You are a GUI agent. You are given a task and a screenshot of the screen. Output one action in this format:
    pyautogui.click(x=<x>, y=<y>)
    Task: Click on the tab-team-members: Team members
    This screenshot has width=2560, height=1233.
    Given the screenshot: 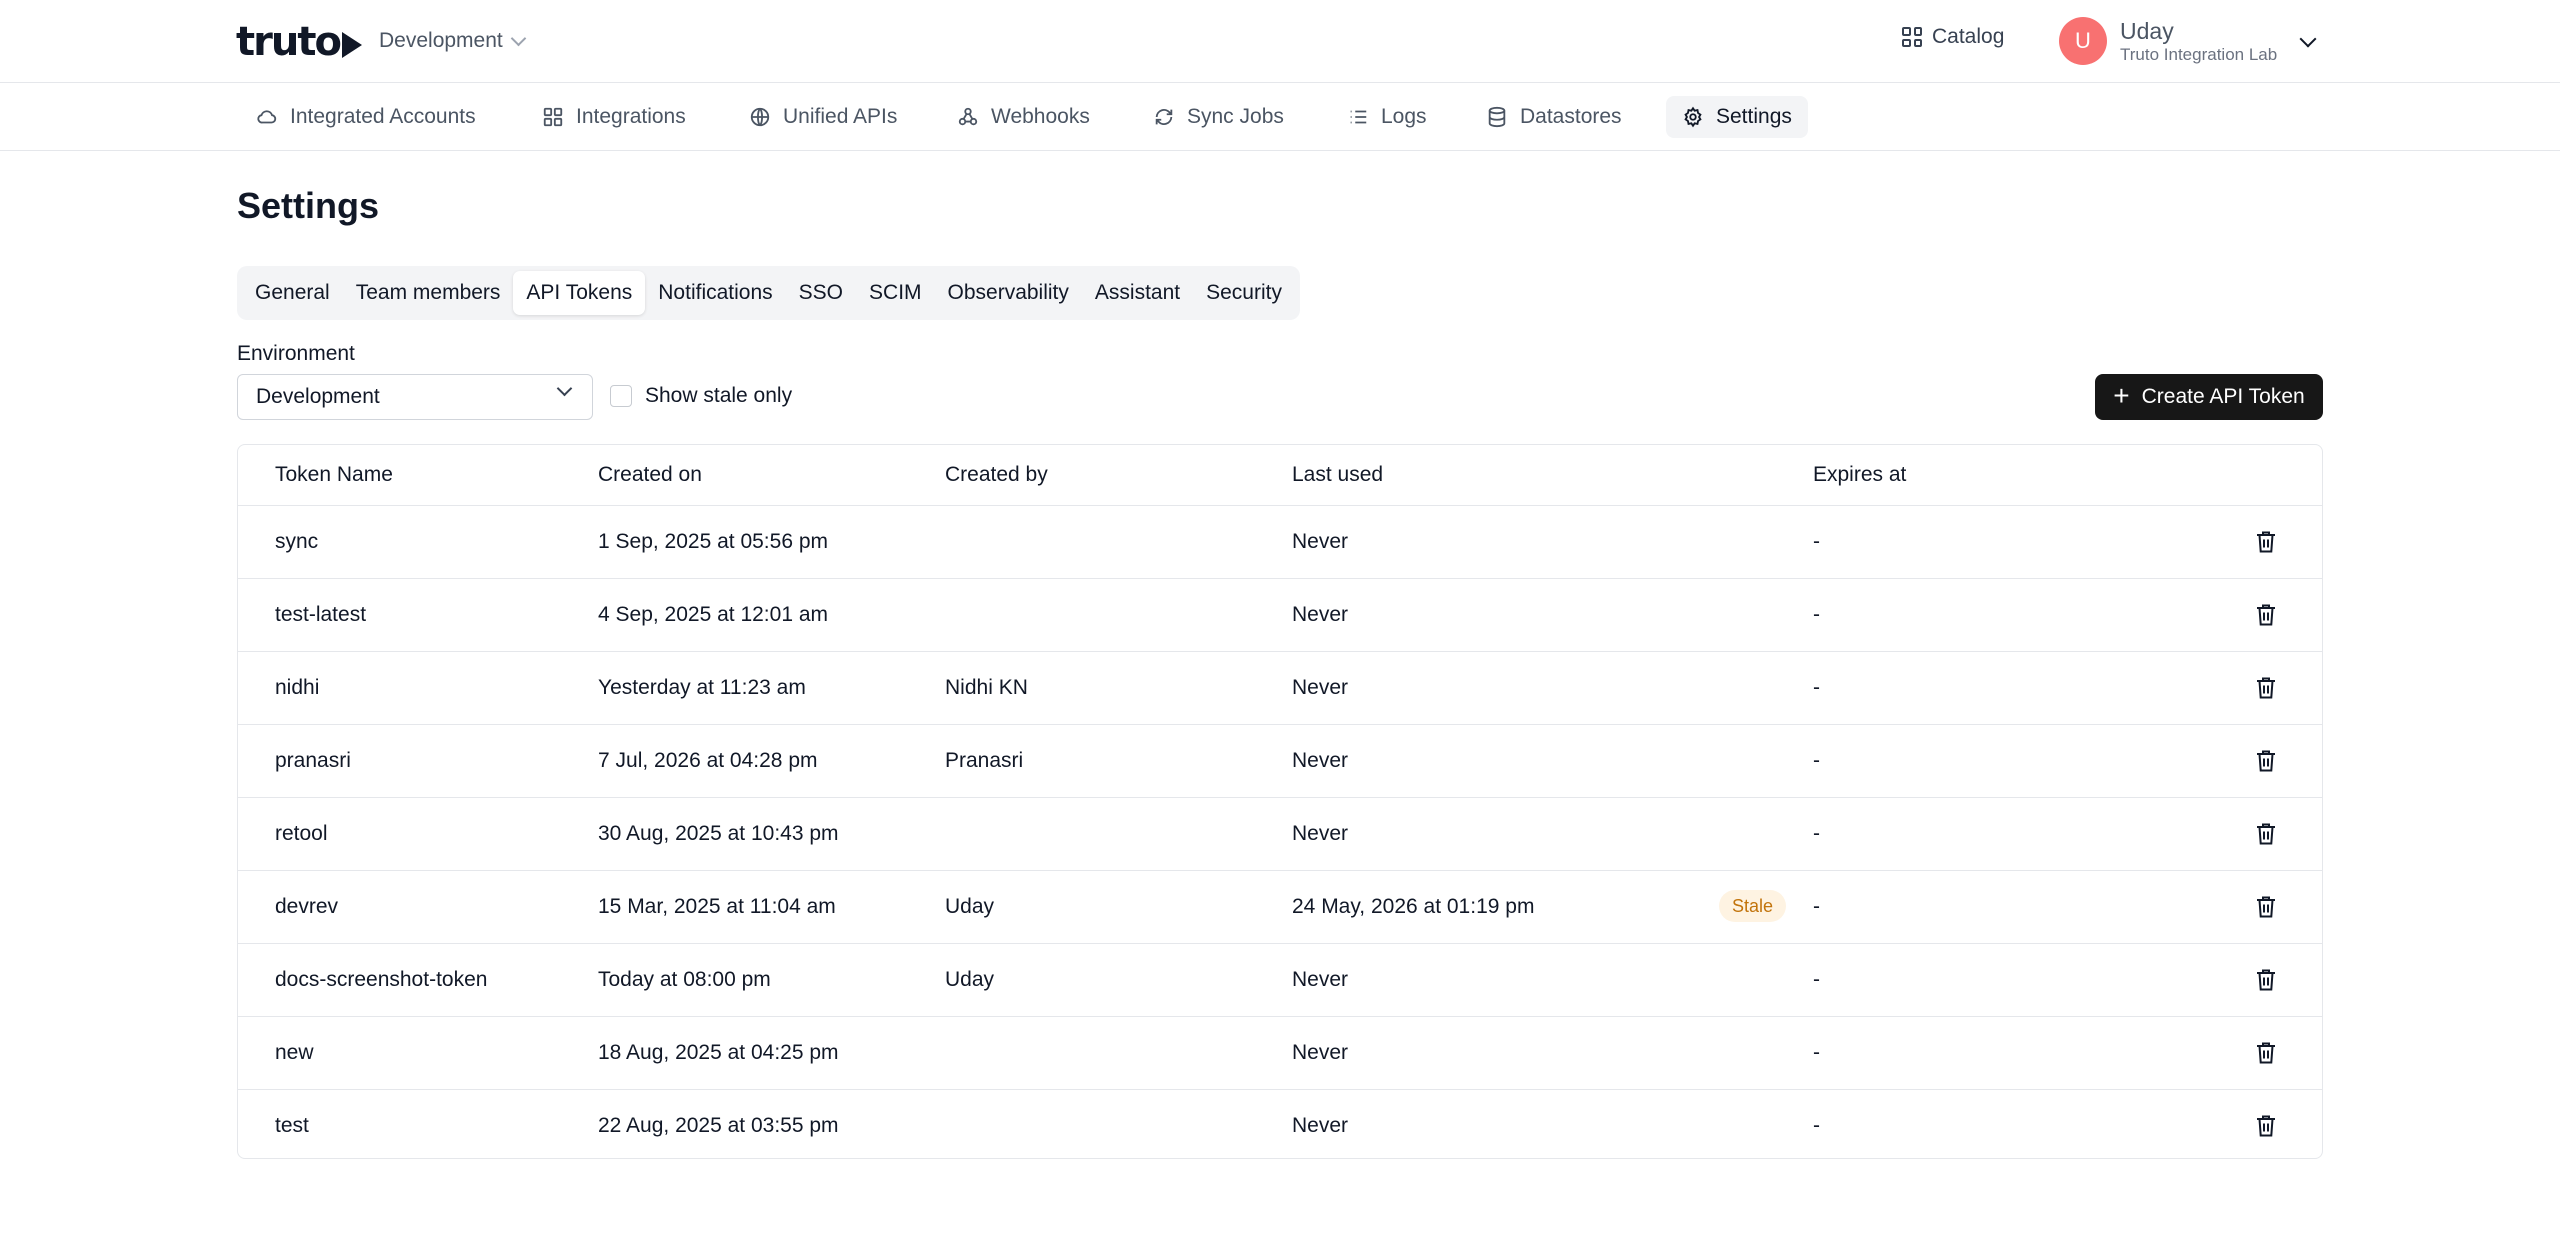 What is the action you would take?
    pyautogui.click(x=428, y=293)
    